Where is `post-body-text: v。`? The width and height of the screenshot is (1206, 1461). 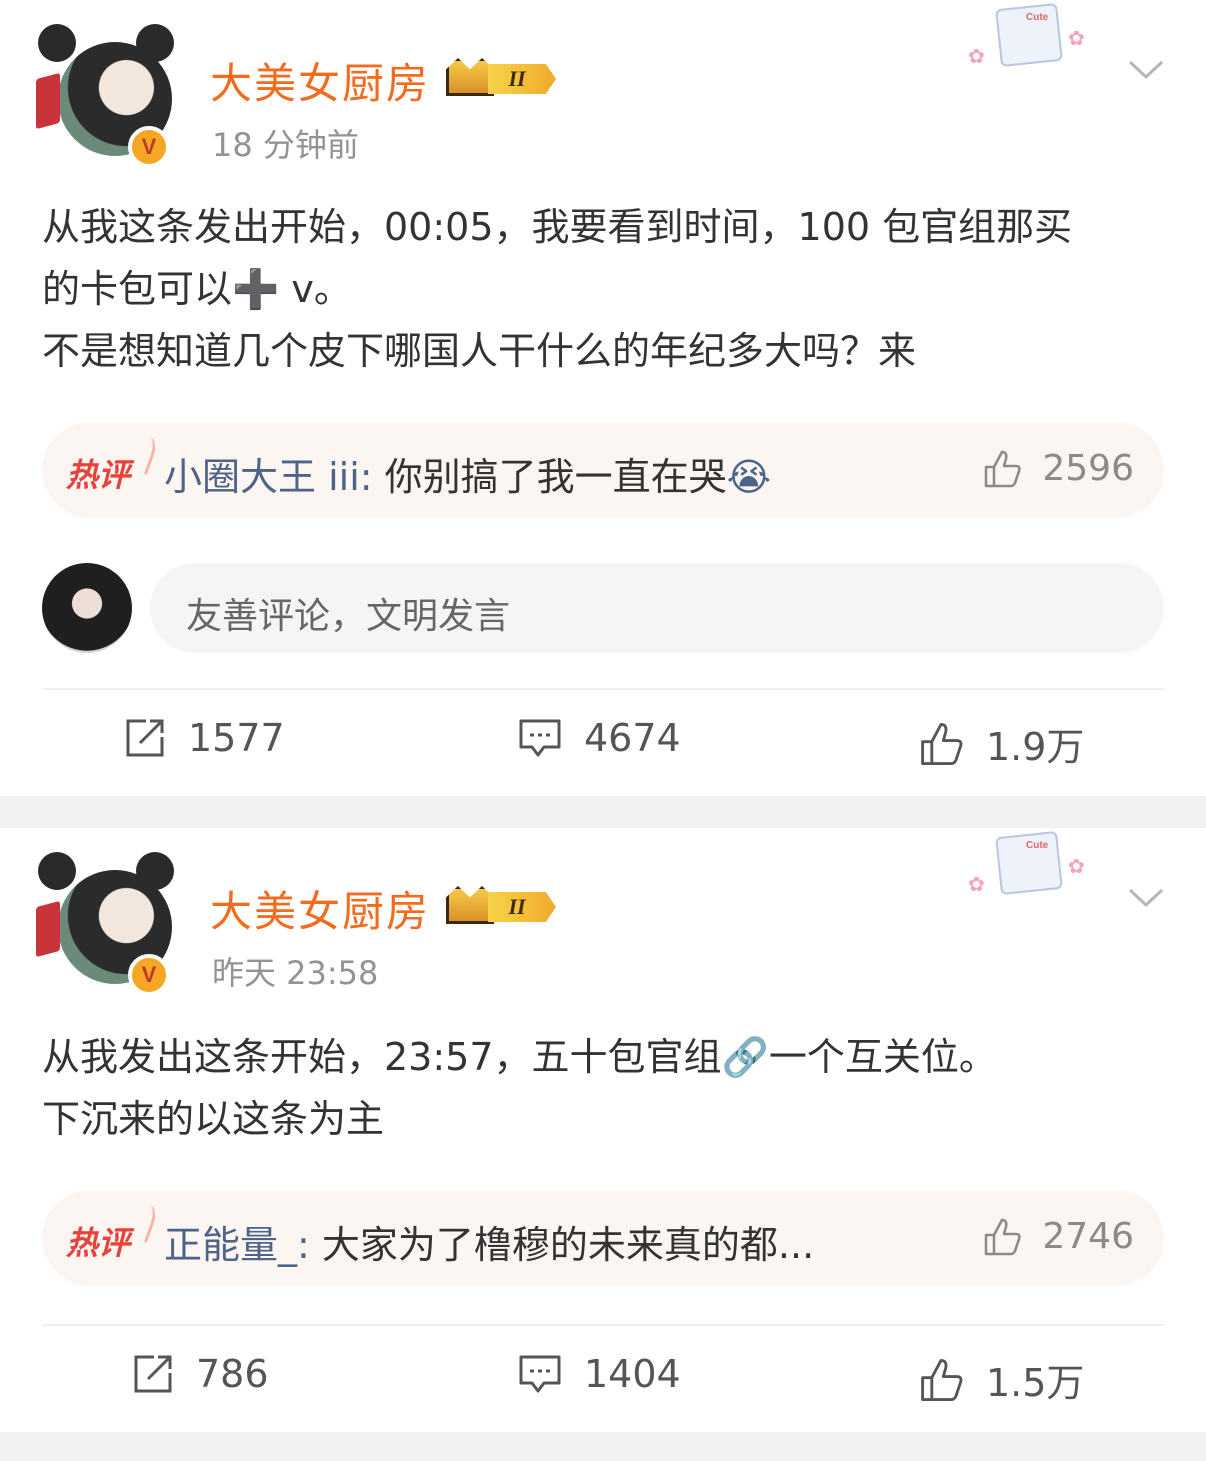 post-body-text: v。 is located at coordinates (315, 289).